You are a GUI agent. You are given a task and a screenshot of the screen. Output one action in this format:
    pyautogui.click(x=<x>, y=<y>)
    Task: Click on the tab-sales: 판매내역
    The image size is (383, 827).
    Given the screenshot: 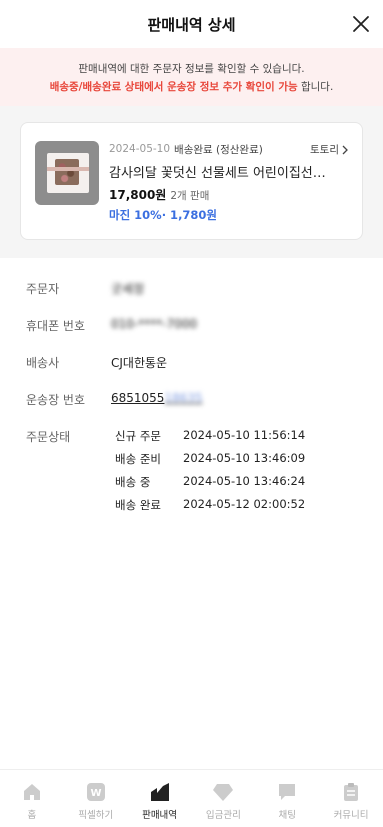 What is the action you would take?
    pyautogui.click(x=160, y=798)
    